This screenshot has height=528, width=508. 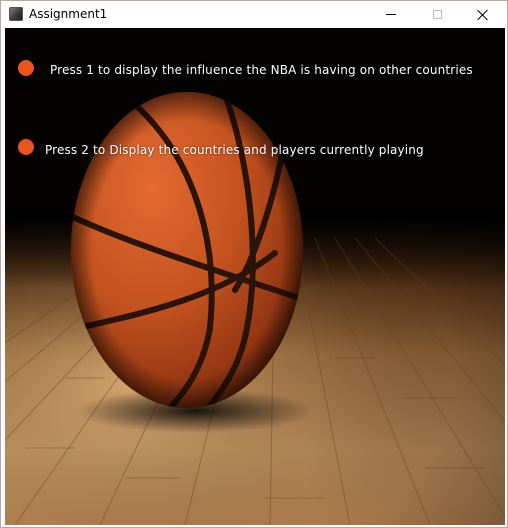 I want to click on maximize-button, so click(x=437, y=14).